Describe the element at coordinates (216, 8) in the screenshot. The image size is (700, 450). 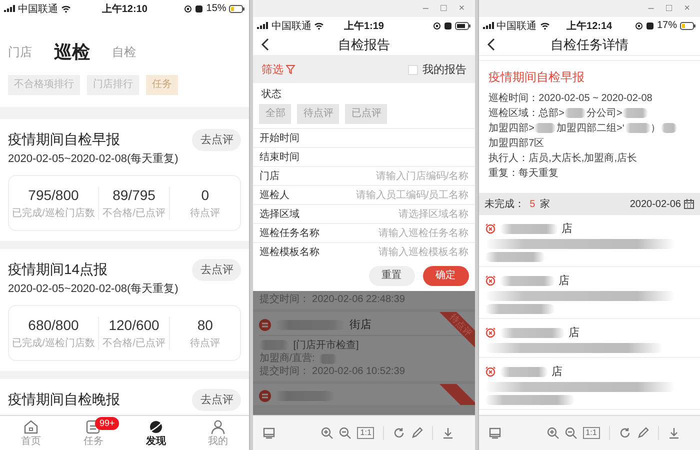
I see `battery-percent: 15%` at that location.